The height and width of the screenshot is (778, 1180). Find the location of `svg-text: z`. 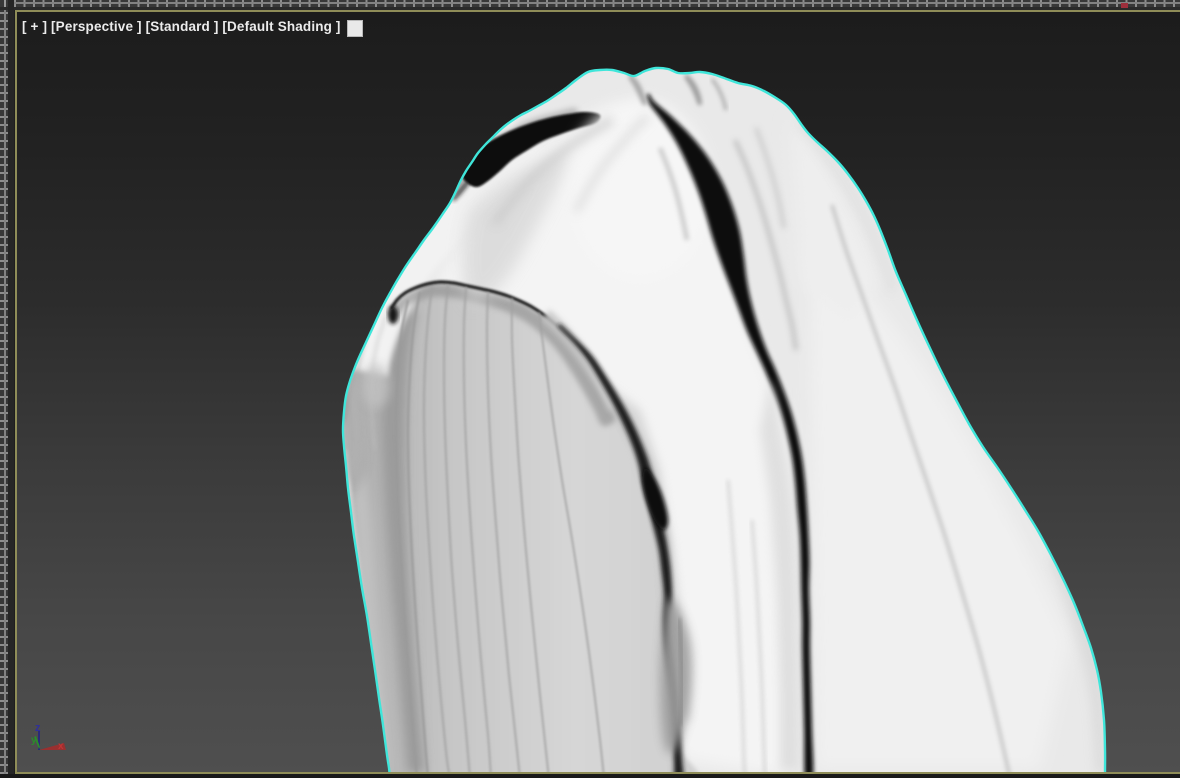

svg-text: z is located at coordinates (38, 728).